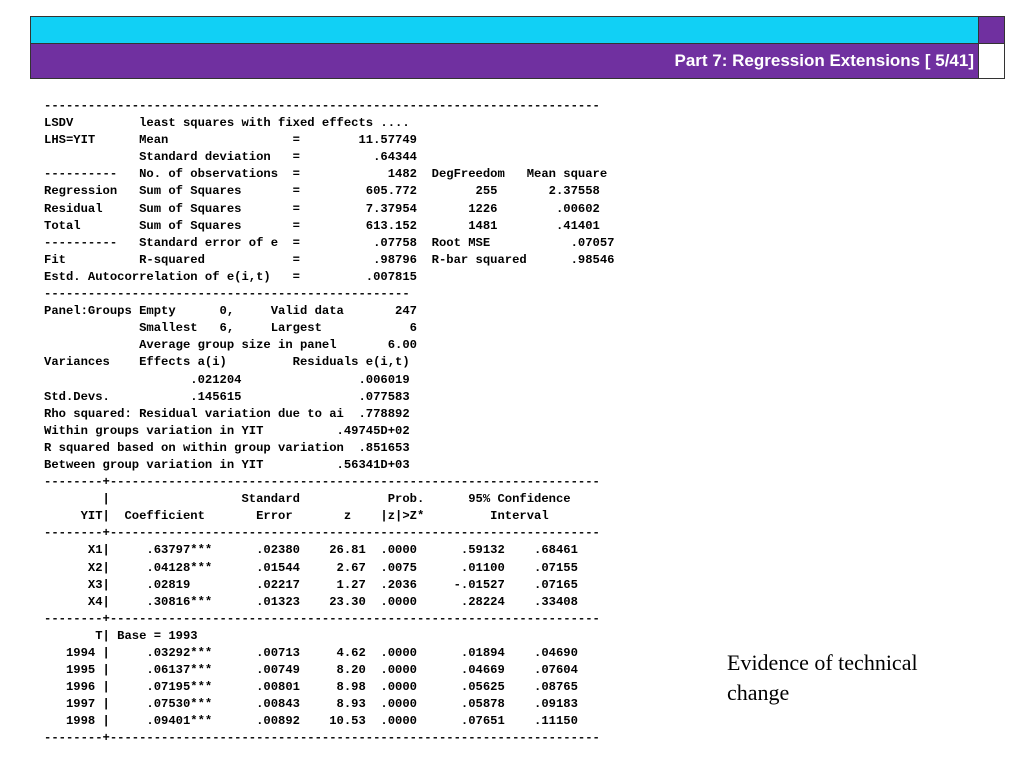 The image size is (1024, 768). What do you see at coordinates (230, 328) in the screenshot?
I see `output-line: Smallest 6, Largest 6` at bounding box center [230, 328].